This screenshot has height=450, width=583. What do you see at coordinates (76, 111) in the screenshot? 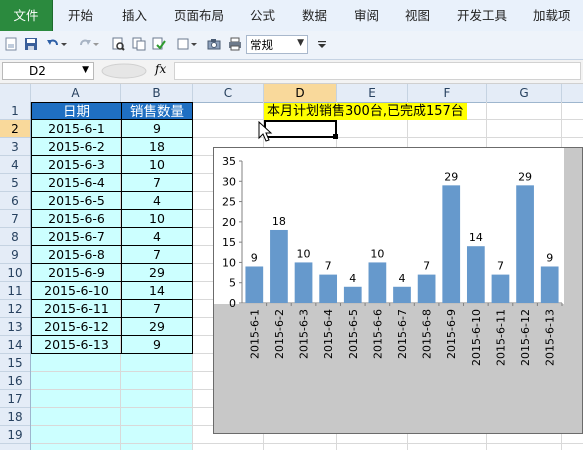
I see `header-cell-date: 日期` at bounding box center [76, 111].